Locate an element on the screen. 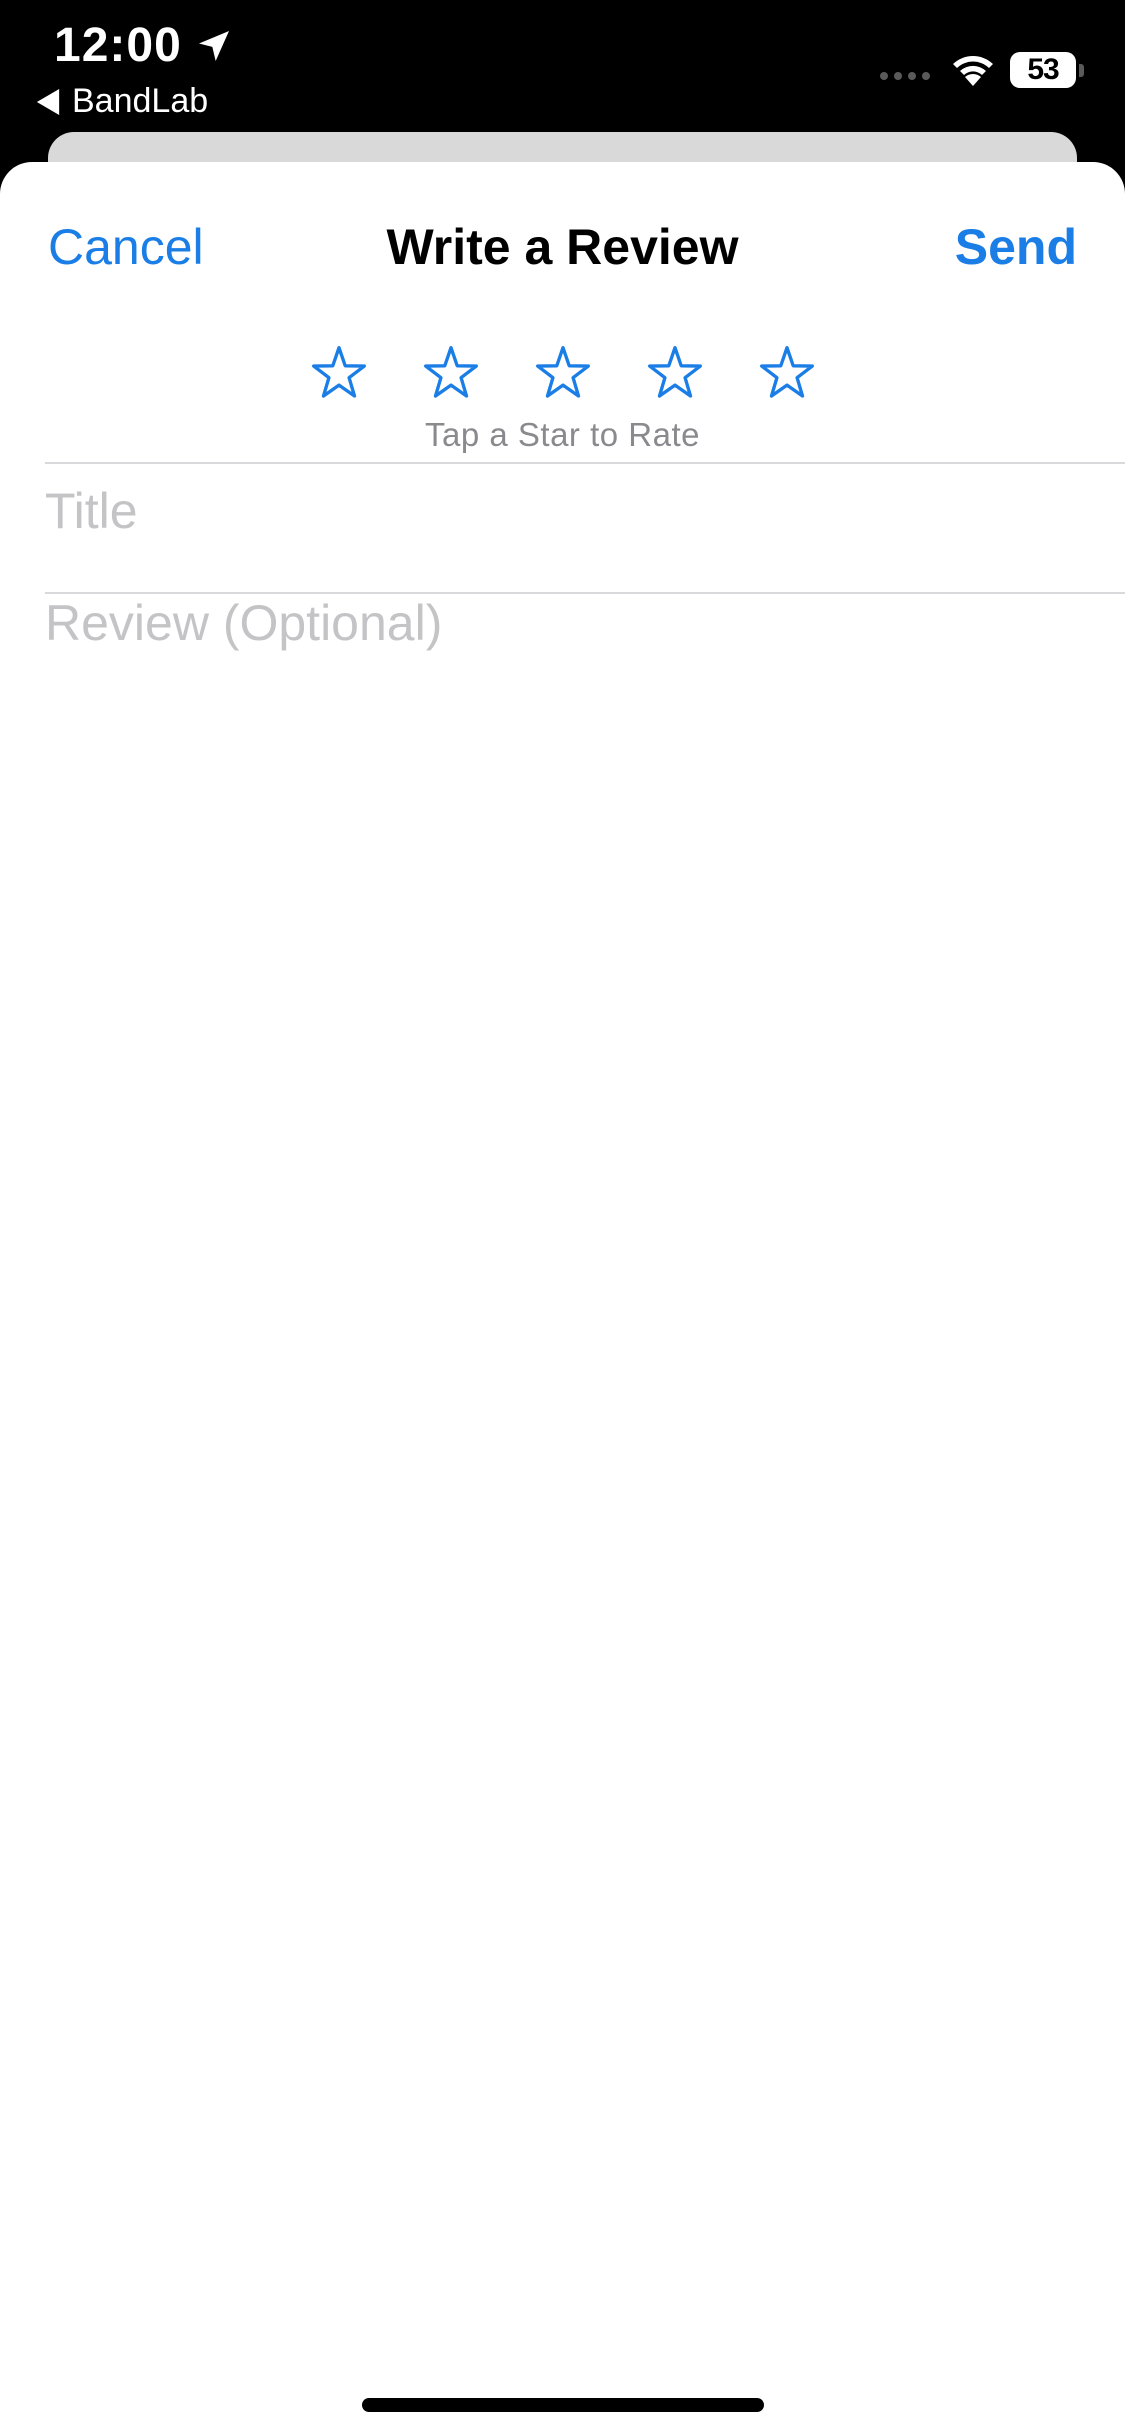 Image resolution: width=1125 pixels, height=2436 pixels. back-to-app-button: BandLab is located at coordinates (122, 101).